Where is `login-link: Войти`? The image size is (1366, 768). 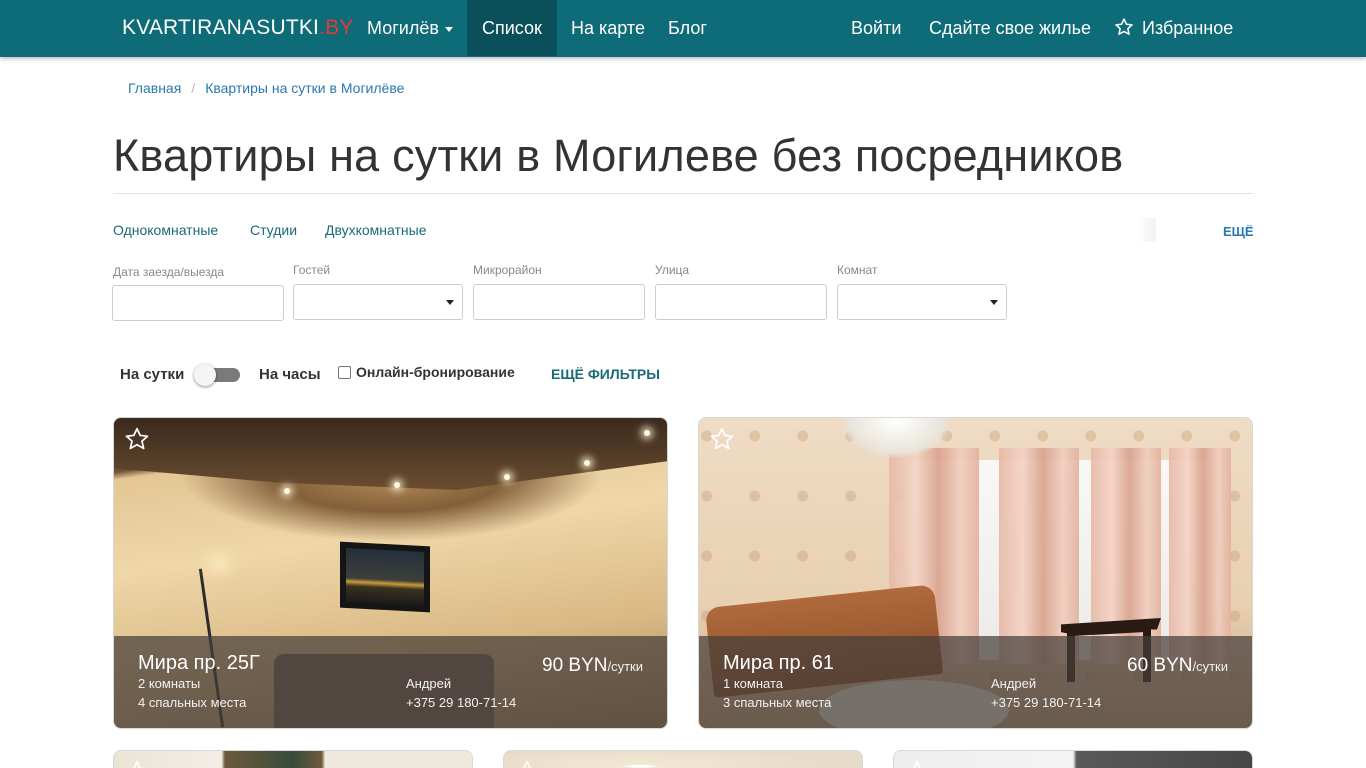
login-link: Войти is located at coordinates (876, 28).